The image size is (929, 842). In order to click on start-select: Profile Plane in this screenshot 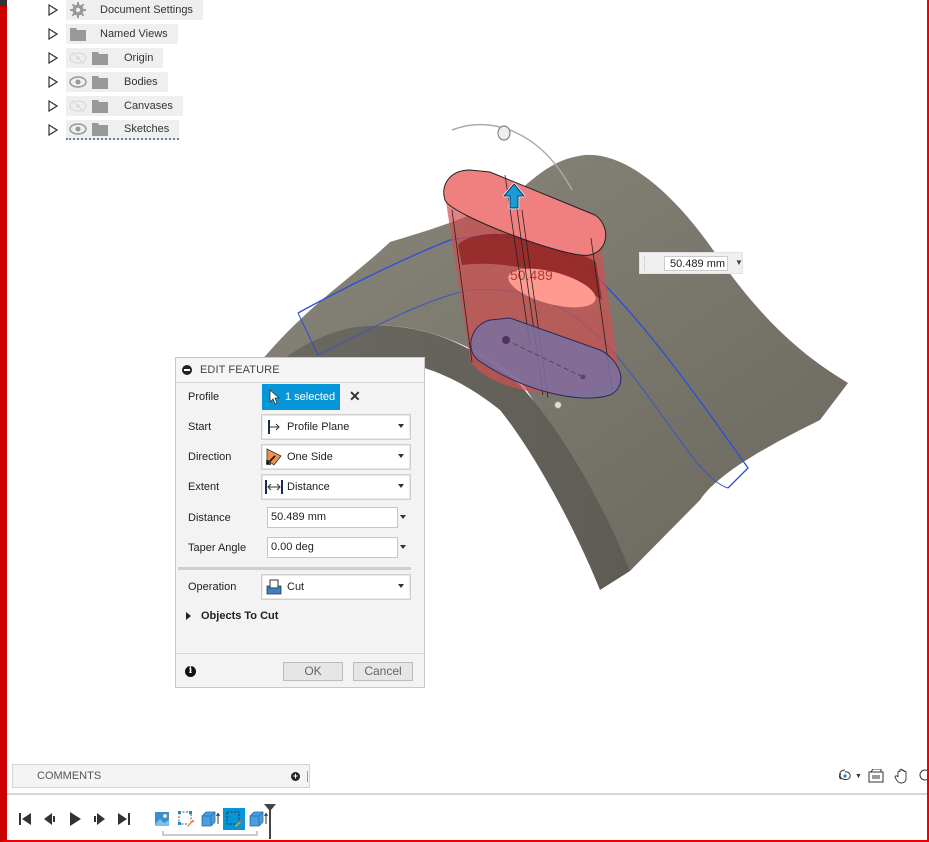, I will do `click(336, 427)`.